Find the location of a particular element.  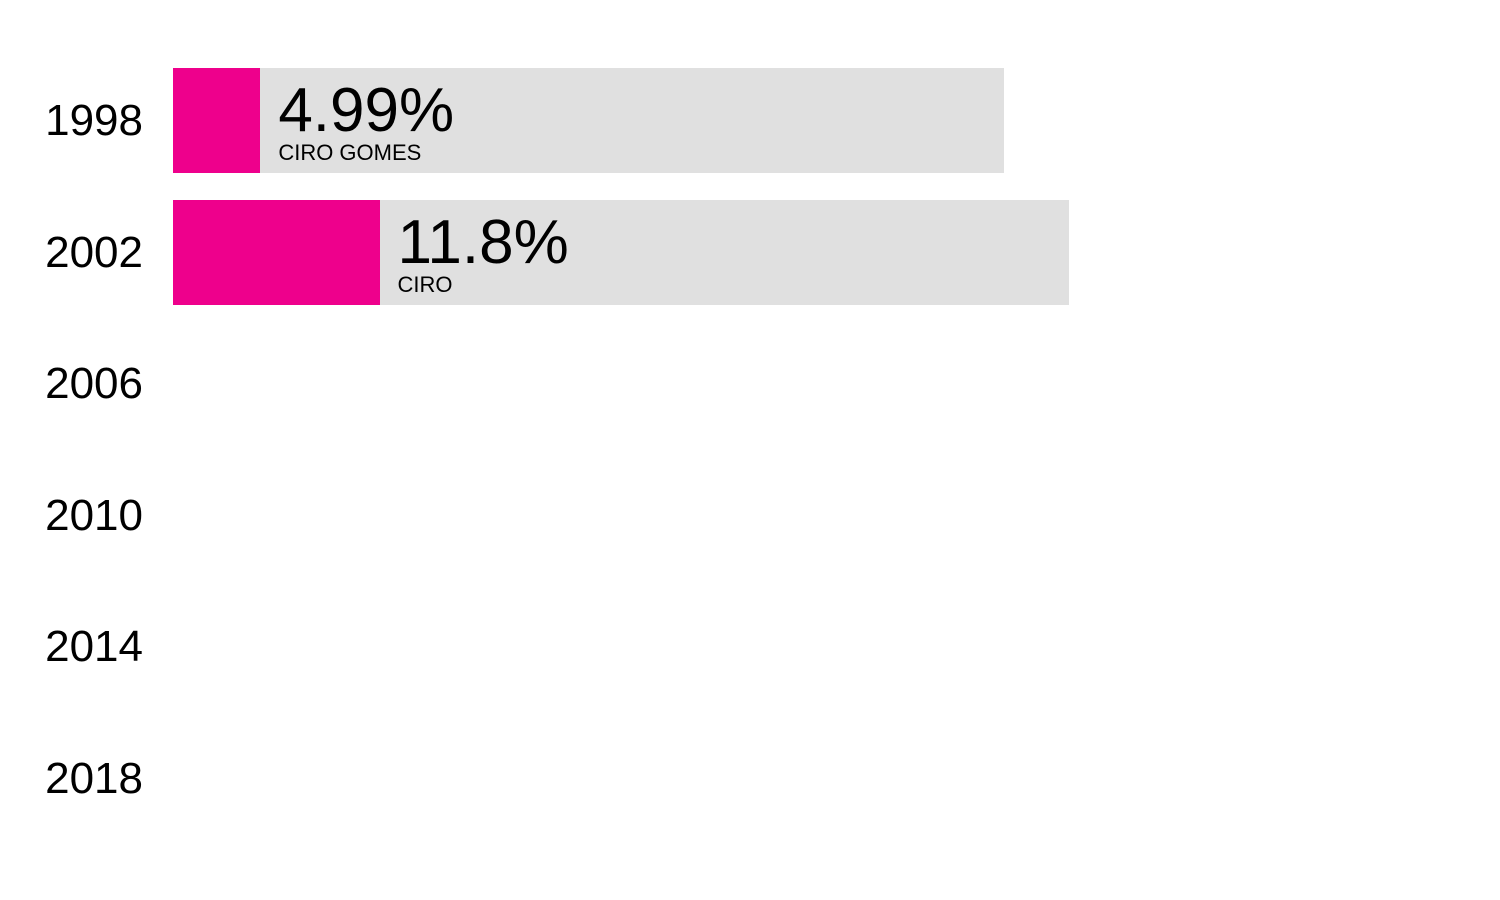

year-tick-label: 2006 is located at coordinates (94, 384).